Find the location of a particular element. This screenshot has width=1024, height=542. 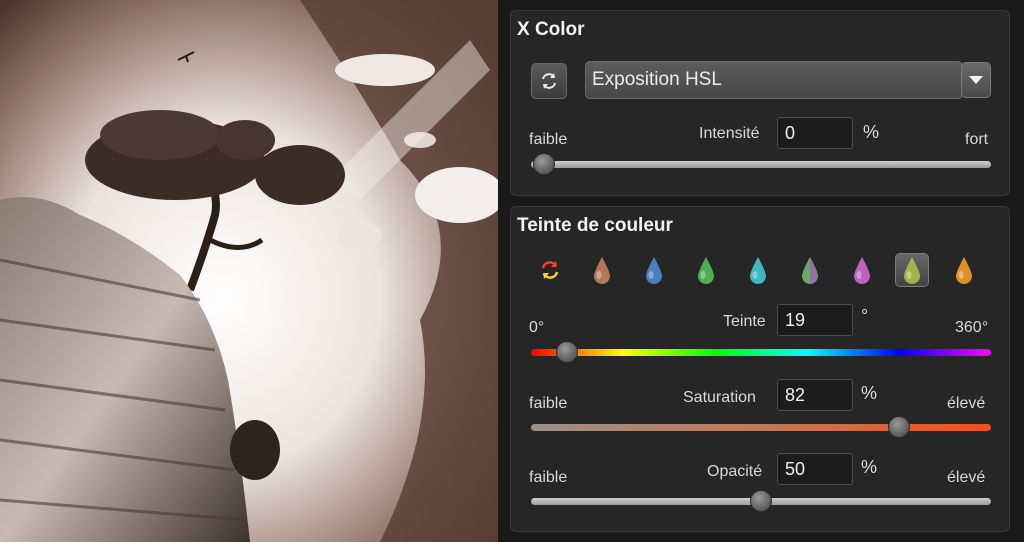

saturation-low-label: faible is located at coordinates (548, 403).